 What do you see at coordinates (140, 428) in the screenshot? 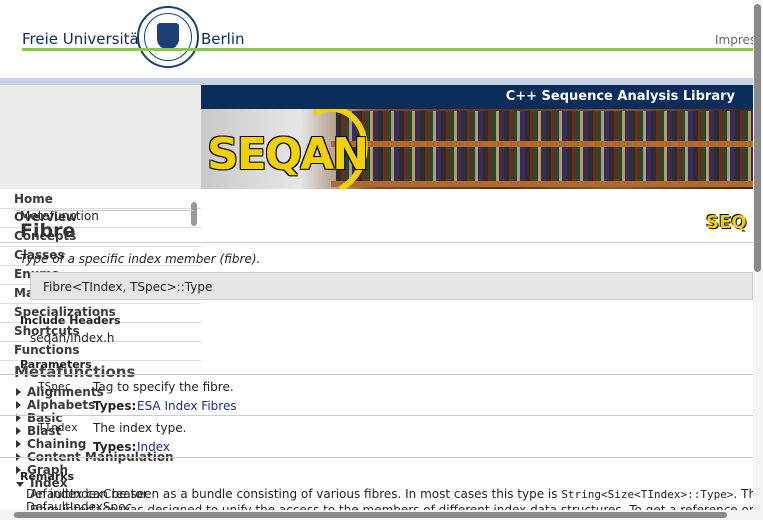
I see `param-desc-tindex: The index type.` at bounding box center [140, 428].